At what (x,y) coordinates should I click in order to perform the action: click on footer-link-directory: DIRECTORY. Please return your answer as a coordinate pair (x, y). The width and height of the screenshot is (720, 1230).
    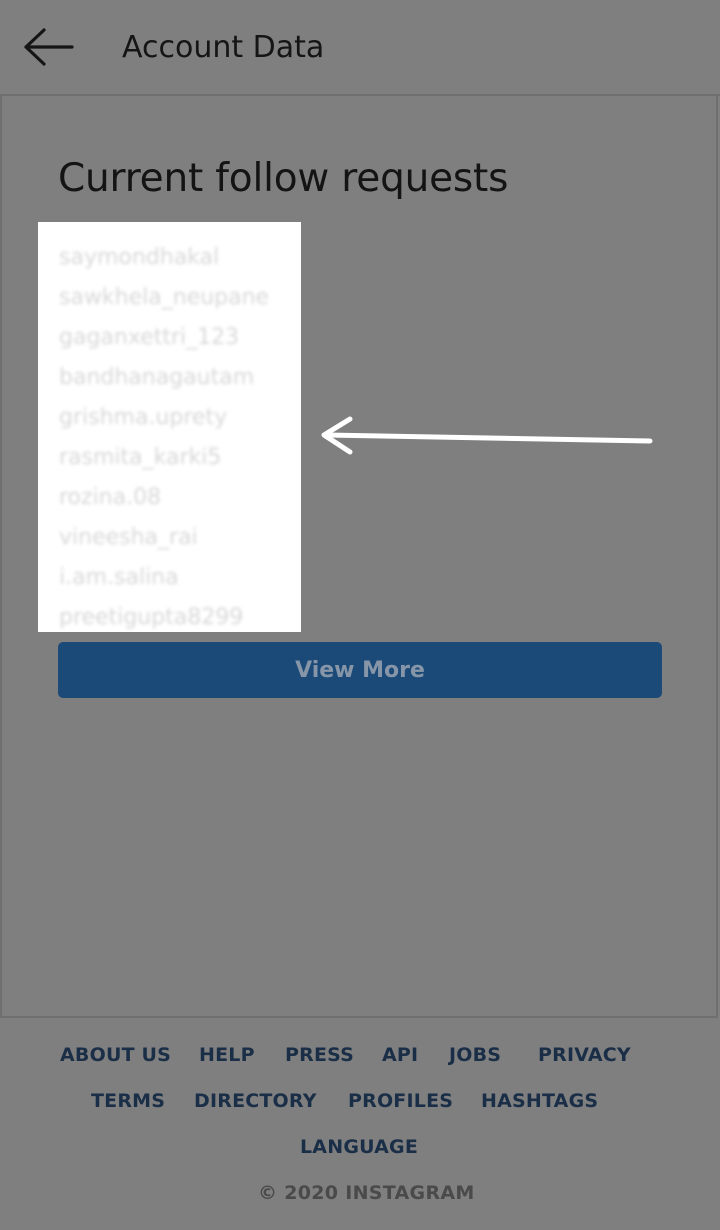
    Looking at the image, I should click on (255, 1101).